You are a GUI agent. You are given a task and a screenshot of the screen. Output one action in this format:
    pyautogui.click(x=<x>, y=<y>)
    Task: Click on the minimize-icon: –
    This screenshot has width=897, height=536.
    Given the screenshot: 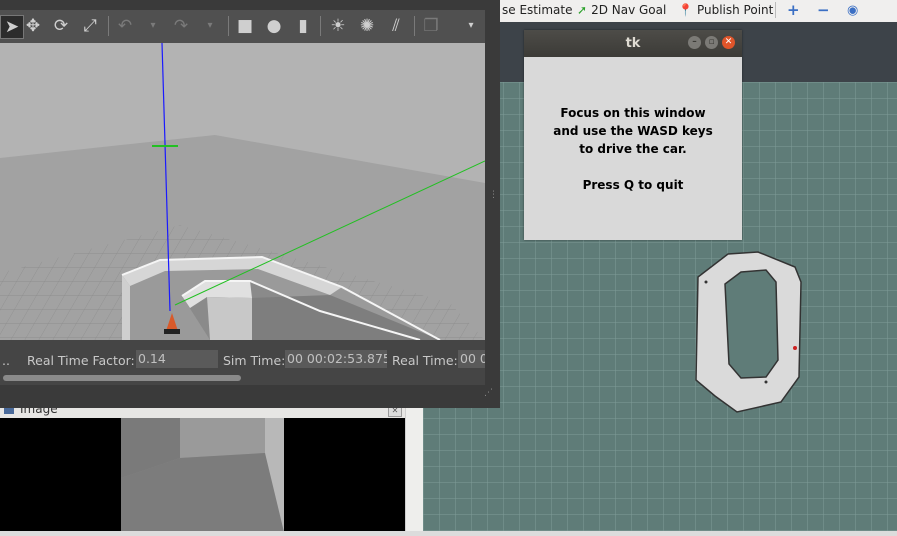 What is the action you would take?
    pyautogui.click(x=694, y=42)
    